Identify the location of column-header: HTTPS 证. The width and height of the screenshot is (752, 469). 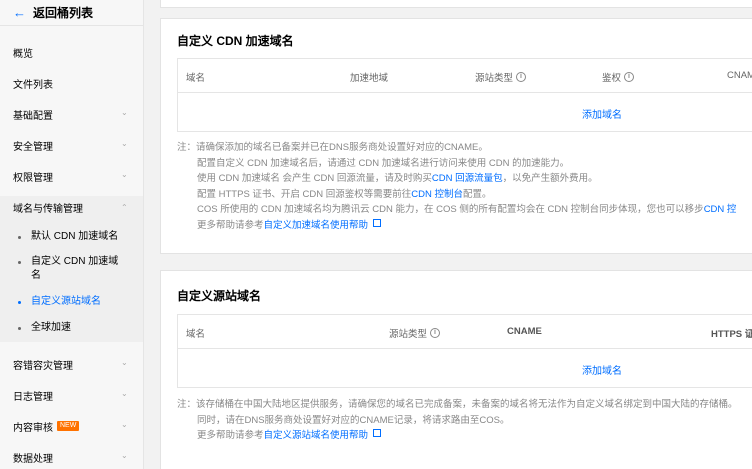
(731, 334).